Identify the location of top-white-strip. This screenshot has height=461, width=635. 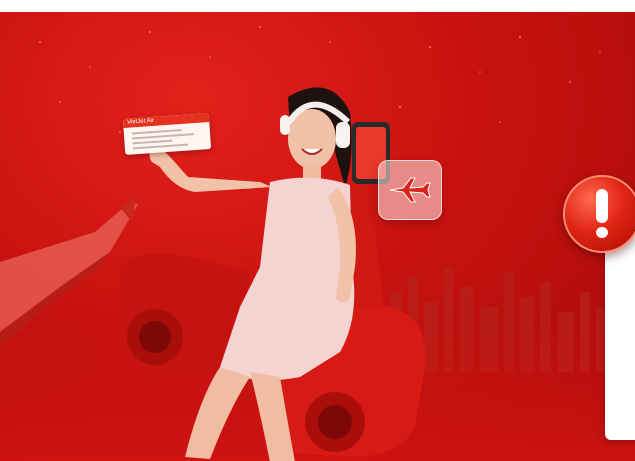
(317, 6).